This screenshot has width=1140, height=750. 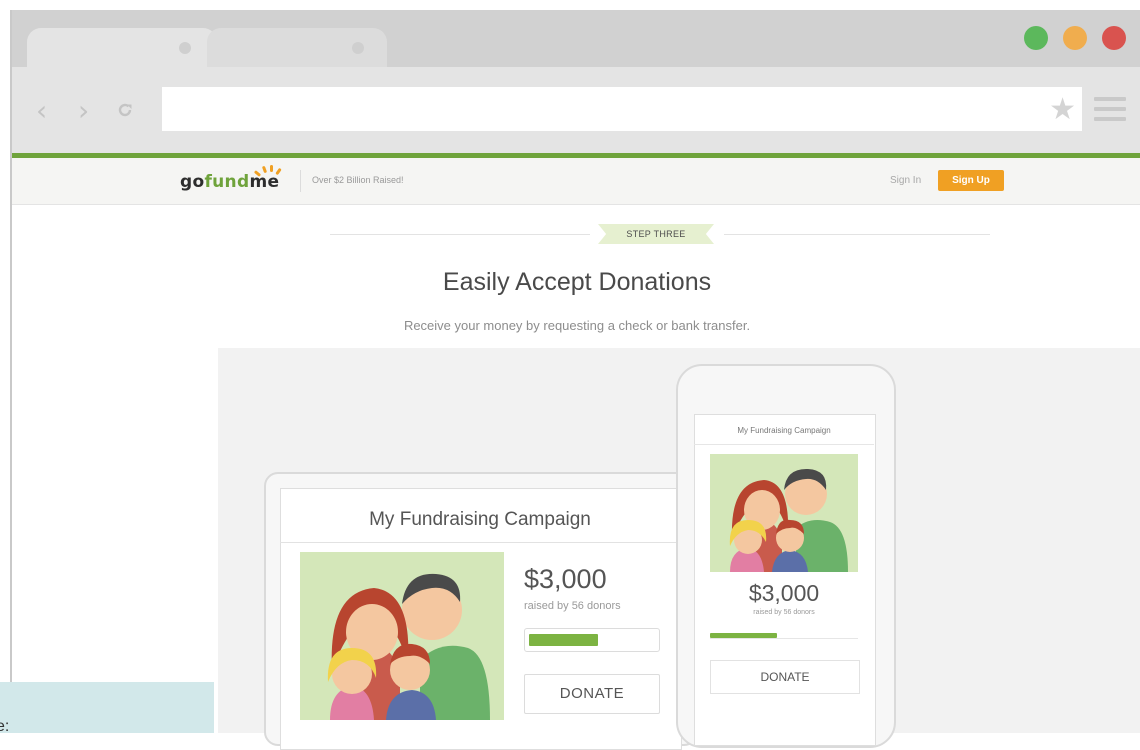 What do you see at coordinates (125, 110) in the screenshot?
I see `reload-icon` at bounding box center [125, 110].